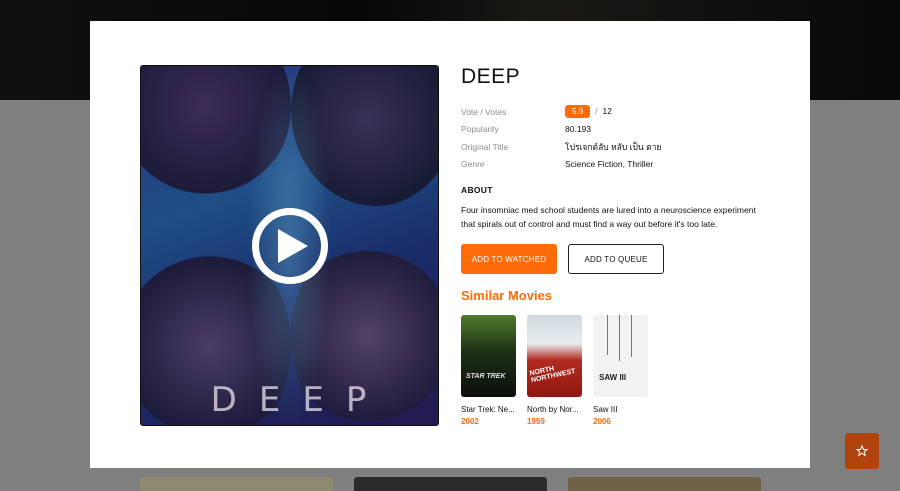 The width and height of the screenshot is (900, 491). I want to click on vote-badge: 5.9, so click(578, 112).